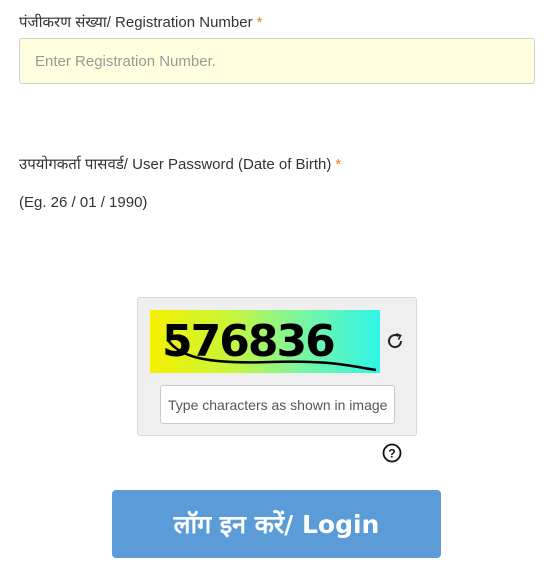  Describe the element at coordinates (248, 341) in the screenshot. I see `captcha-characters: 576836` at that location.